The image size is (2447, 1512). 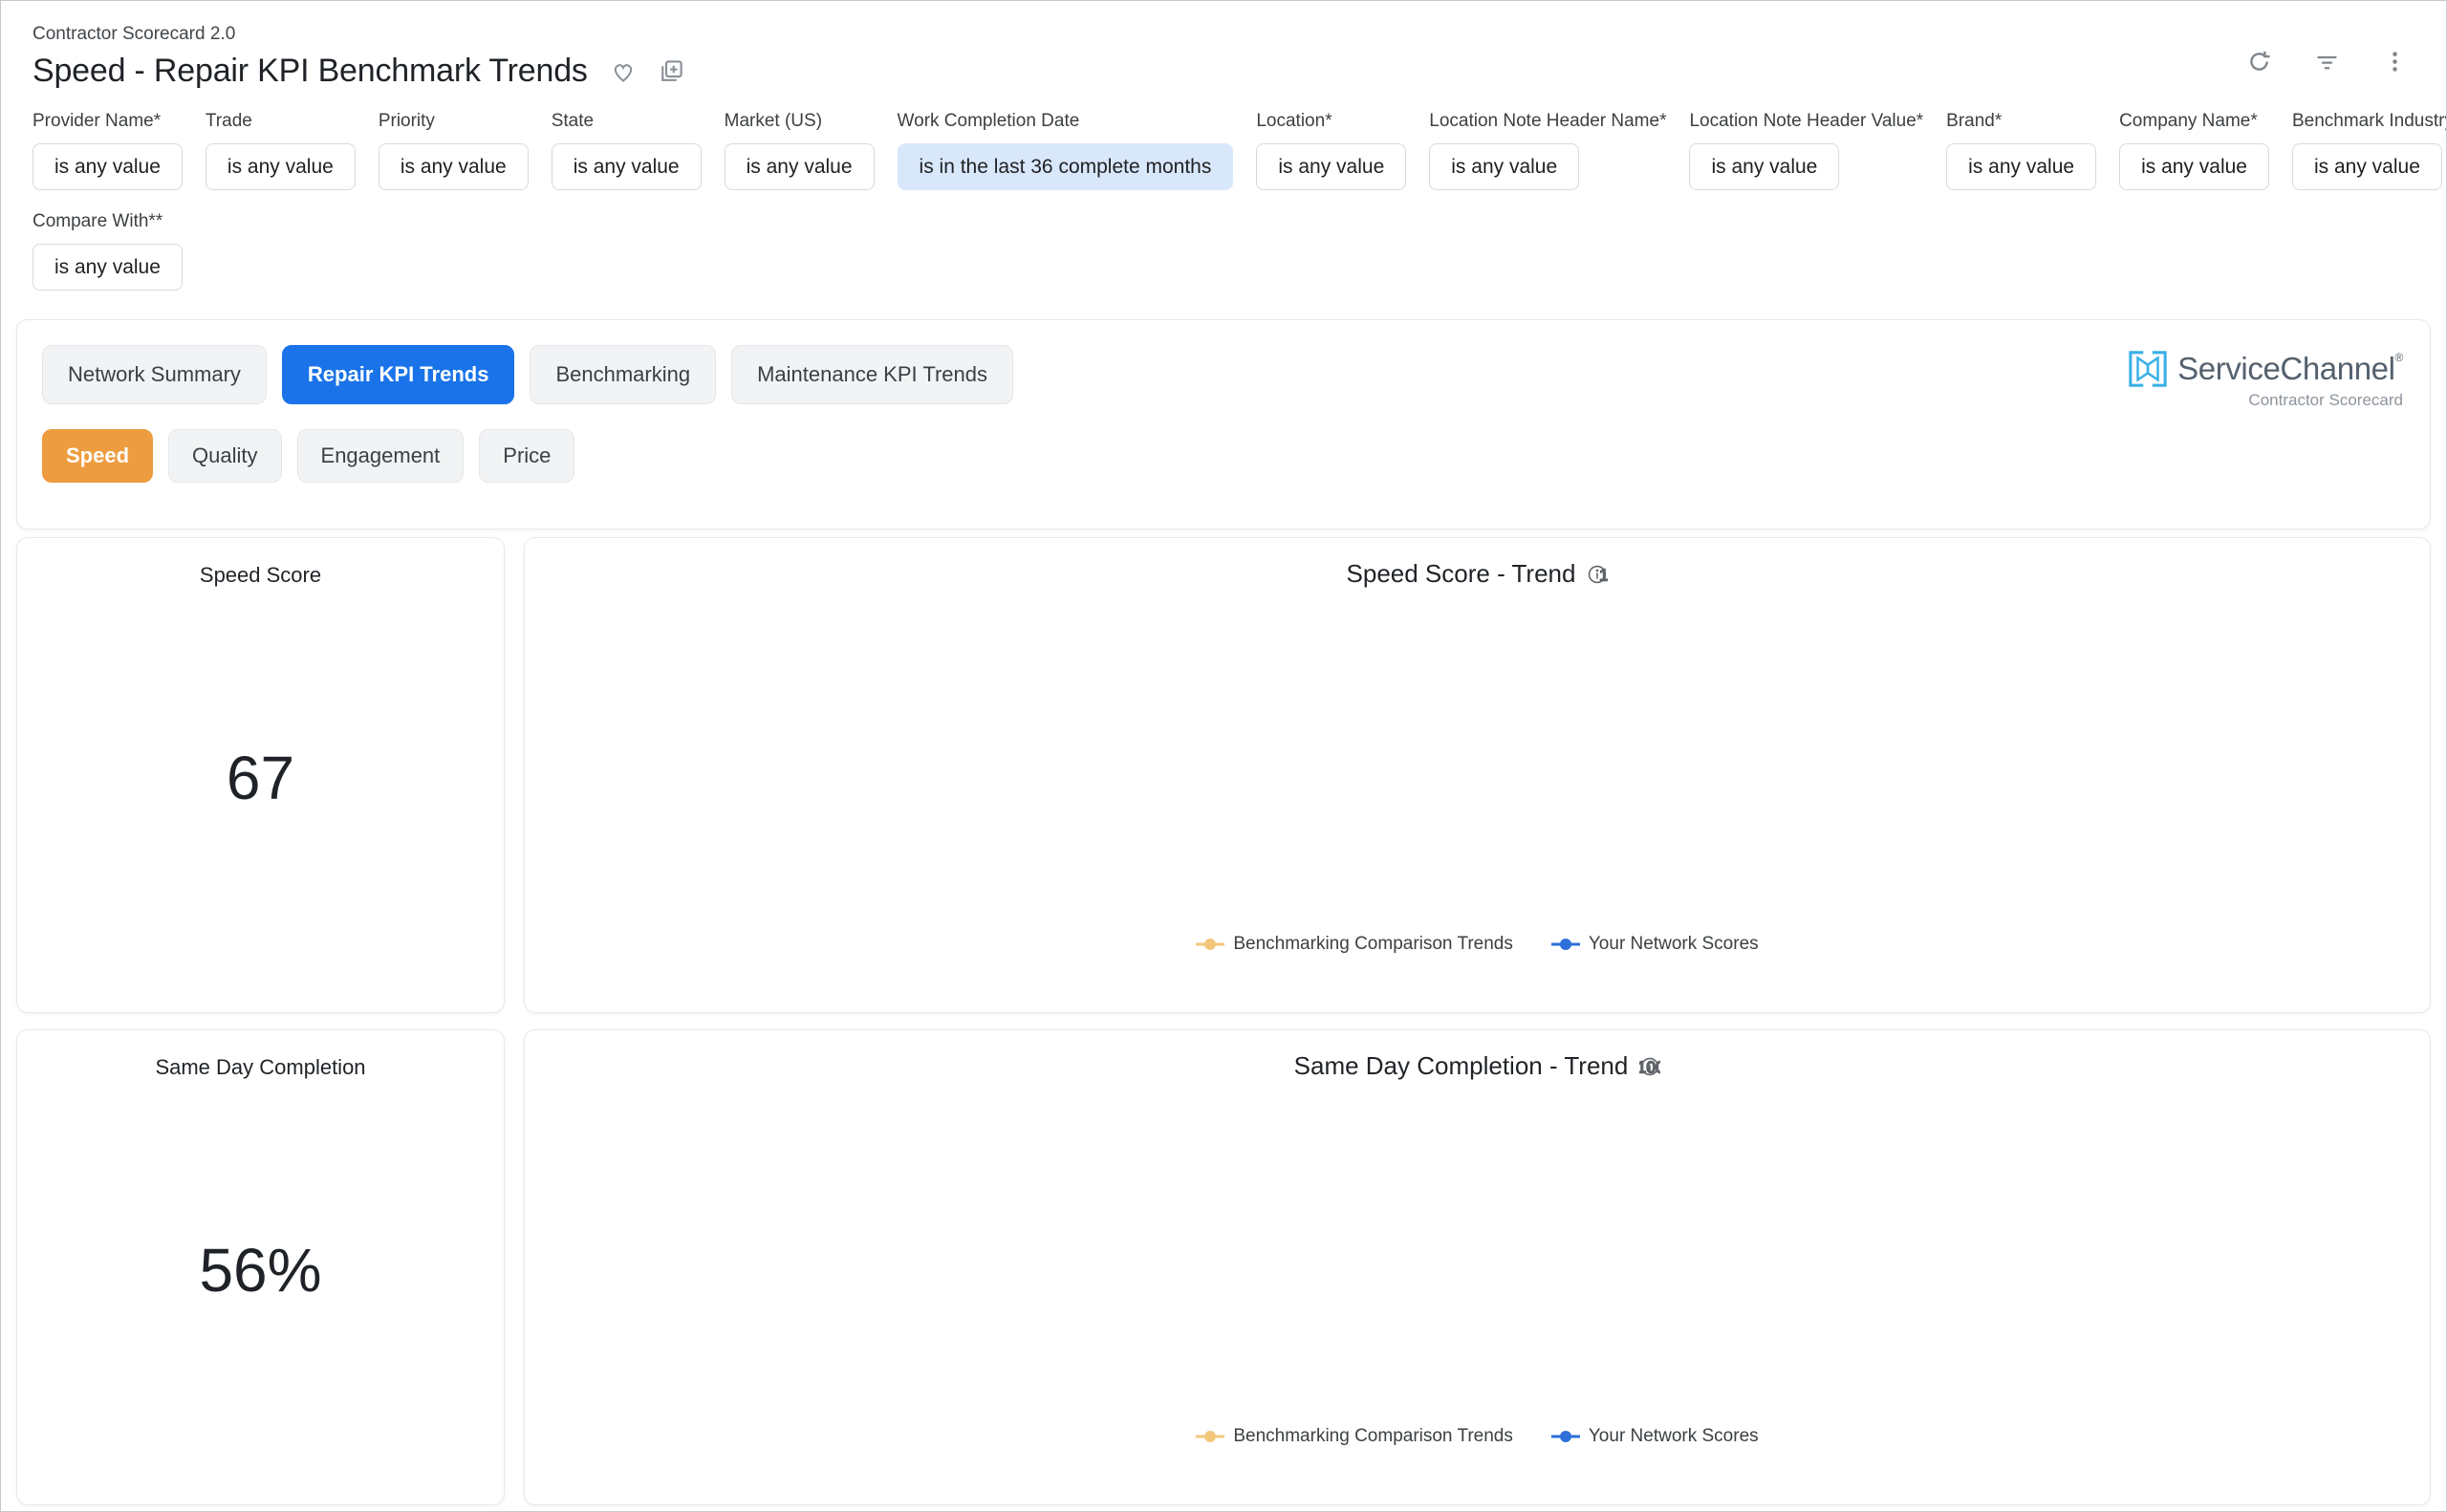 I want to click on filter-provider-name: Provider Name* is any value, so click(x=107, y=150).